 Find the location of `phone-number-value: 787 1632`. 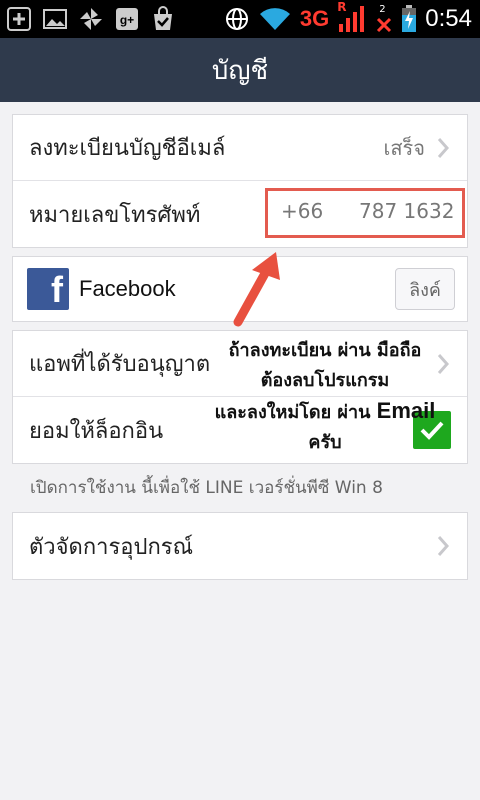

phone-number-value: 787 1632 is located at coordinates (407, 211).